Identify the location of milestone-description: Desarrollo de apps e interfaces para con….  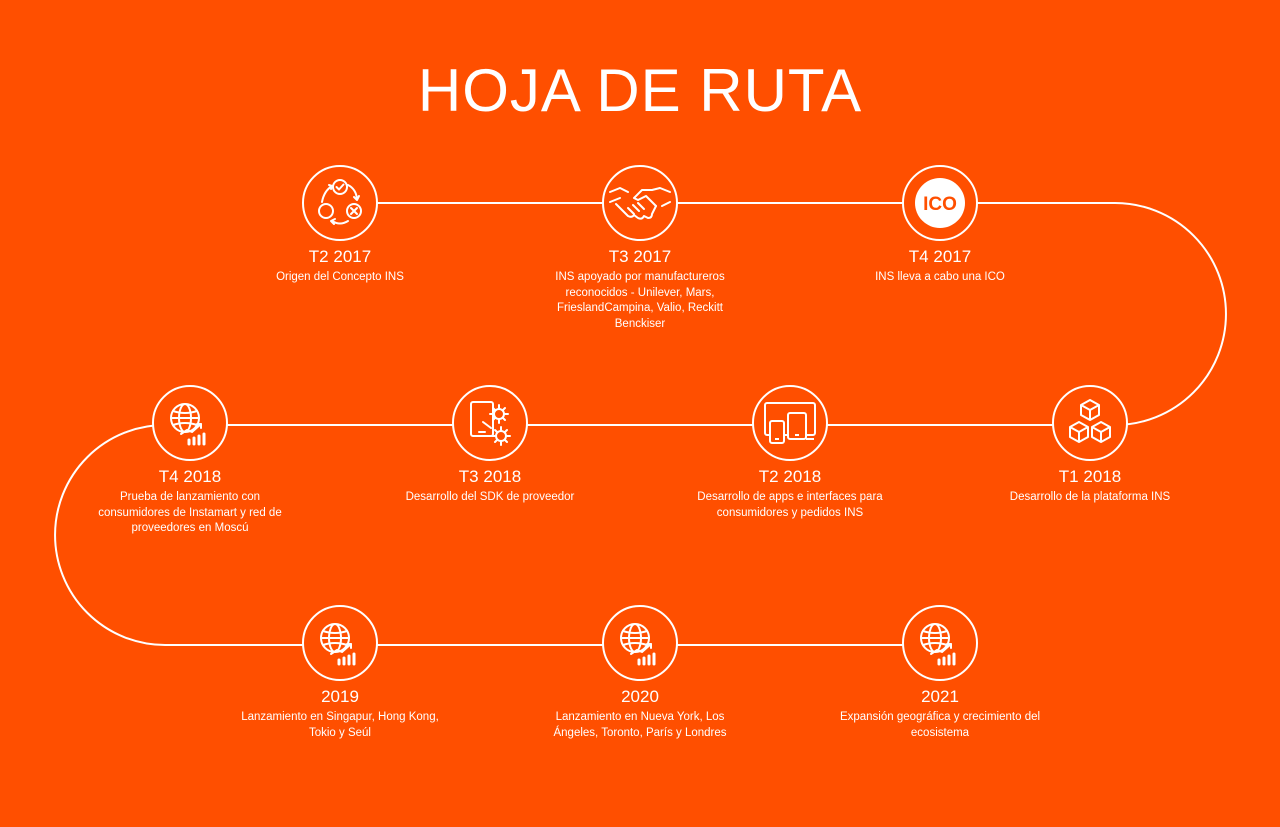
(790, 505).